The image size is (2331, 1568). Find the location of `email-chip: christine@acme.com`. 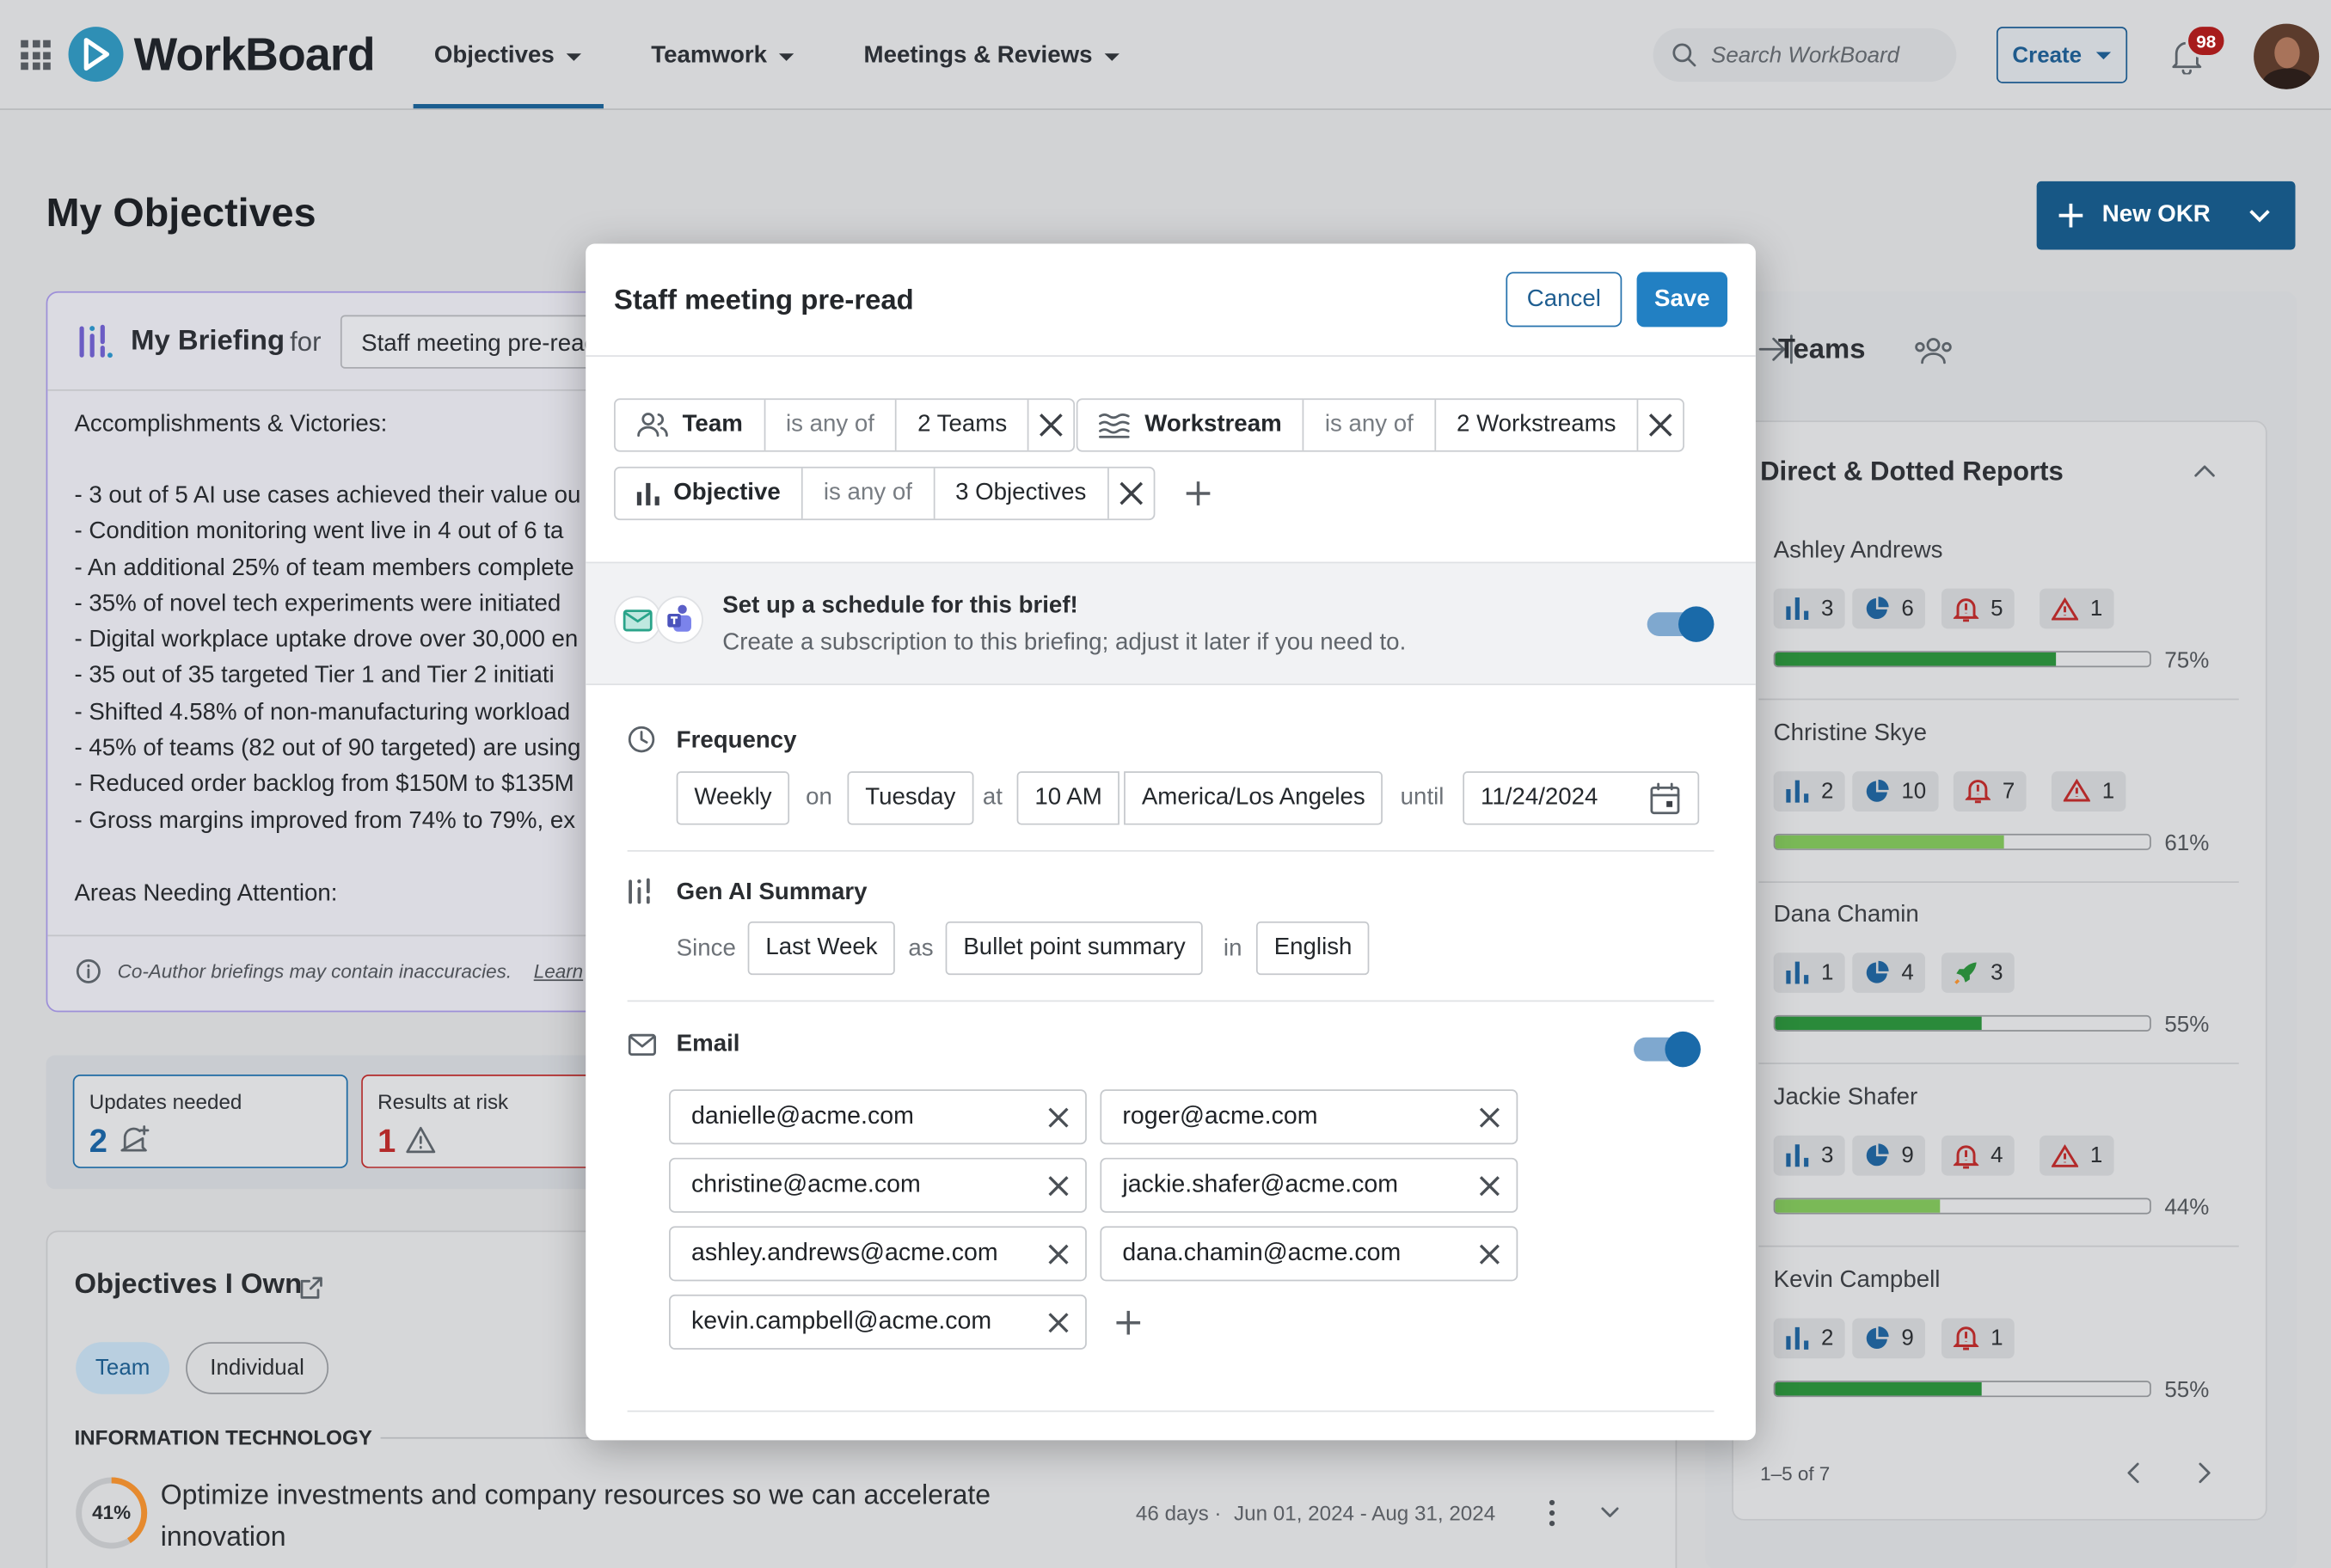

email-chip: christine@acme.com is located at coordinates (878, 1185).